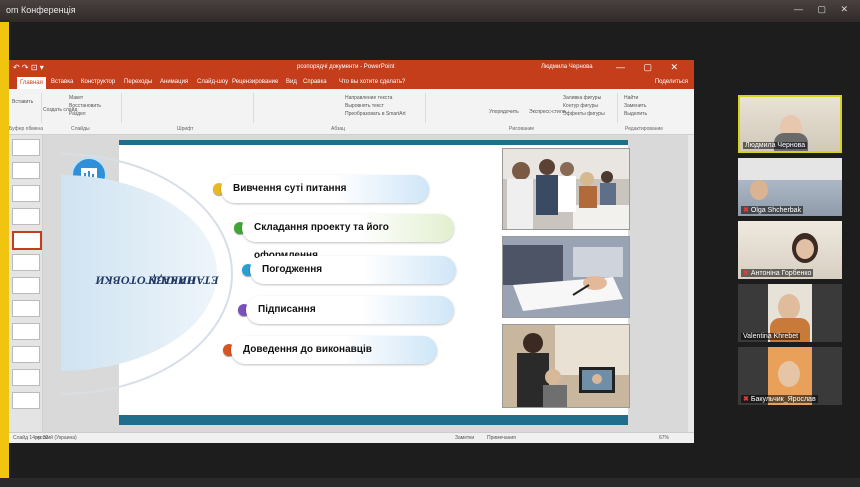 This screenshot has height=487, width=860. Describe the element at coordinates (325, 189) in the screenshot. I see `step-1: Вивчення суті питання` at that location.